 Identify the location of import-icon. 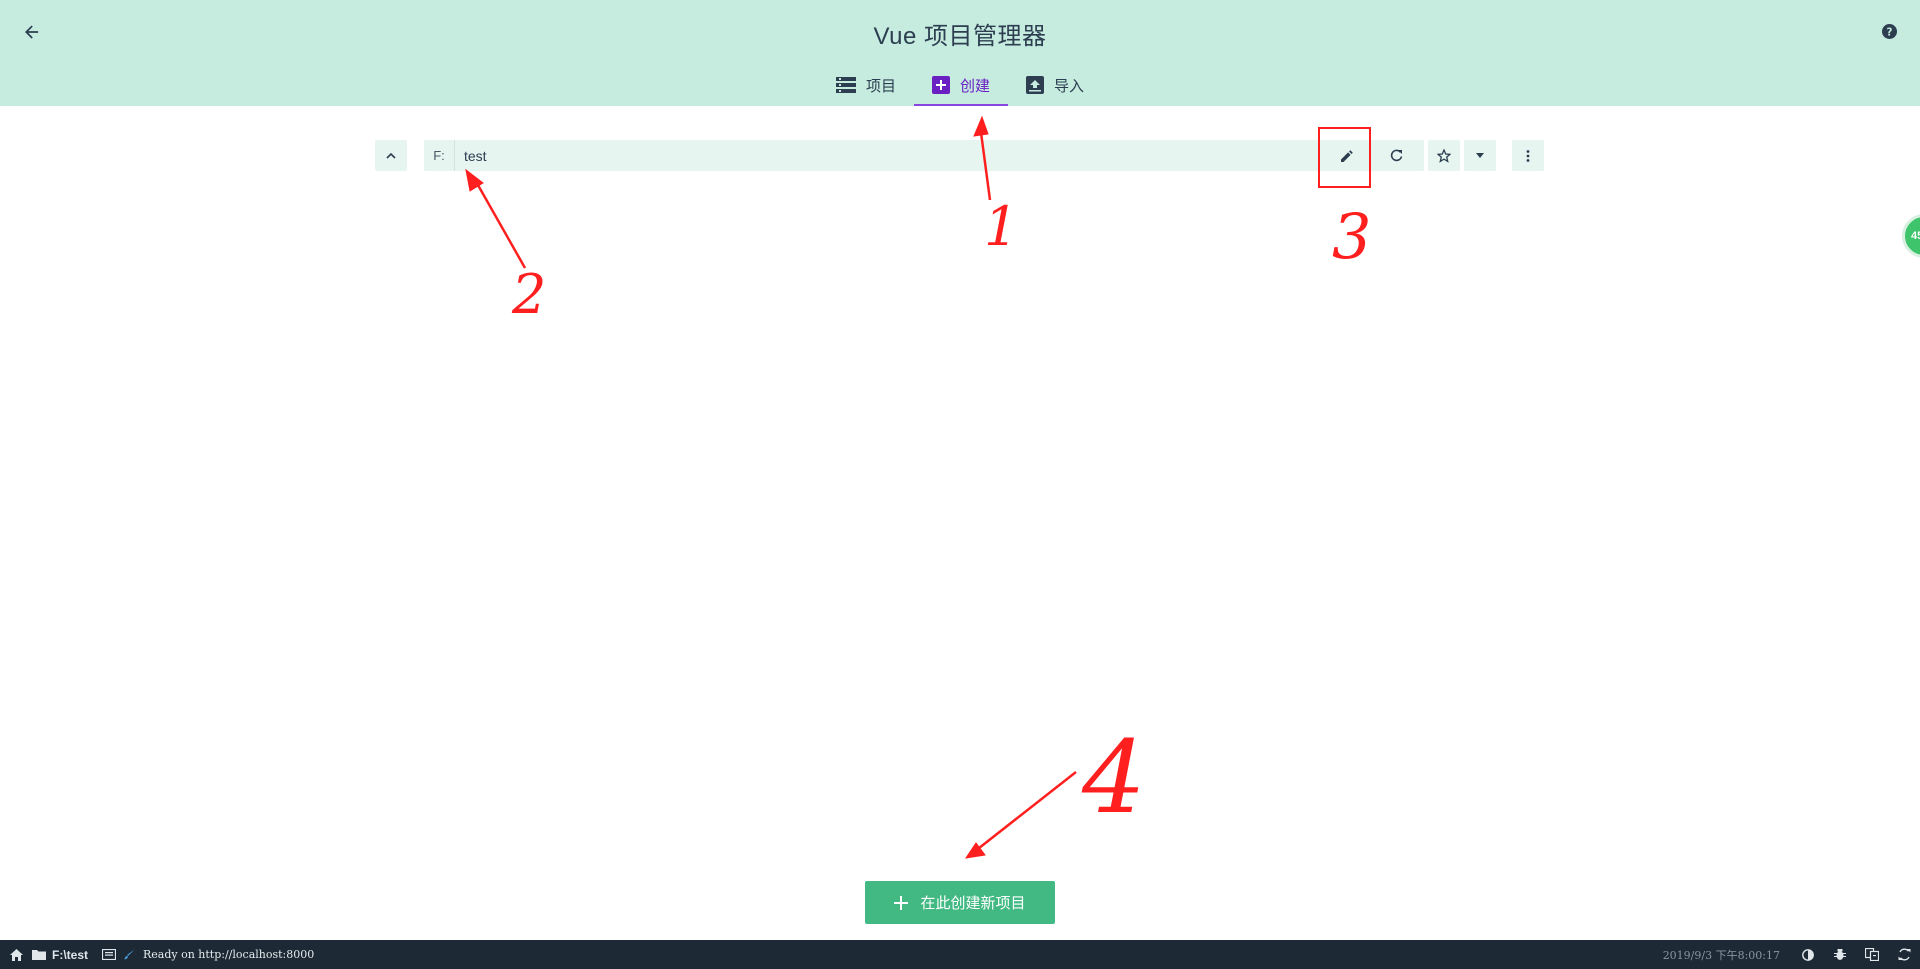
(1035, 85).